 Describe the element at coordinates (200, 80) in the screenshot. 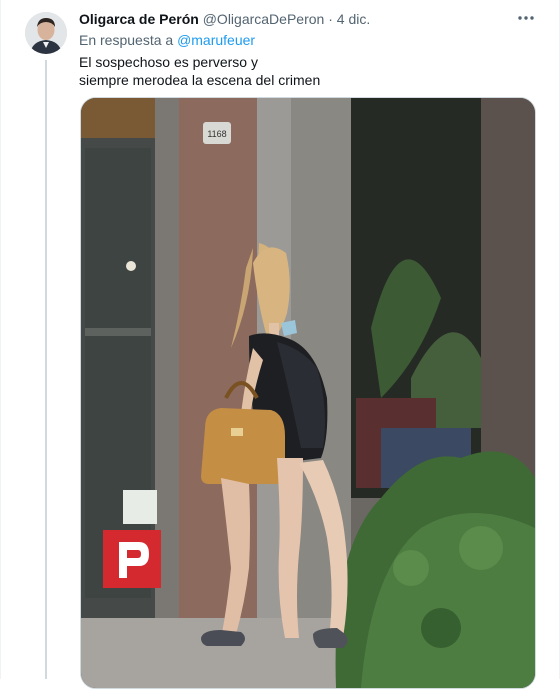

I see `tweet-text-line: siempre merodea la escena del crimen` at that location.